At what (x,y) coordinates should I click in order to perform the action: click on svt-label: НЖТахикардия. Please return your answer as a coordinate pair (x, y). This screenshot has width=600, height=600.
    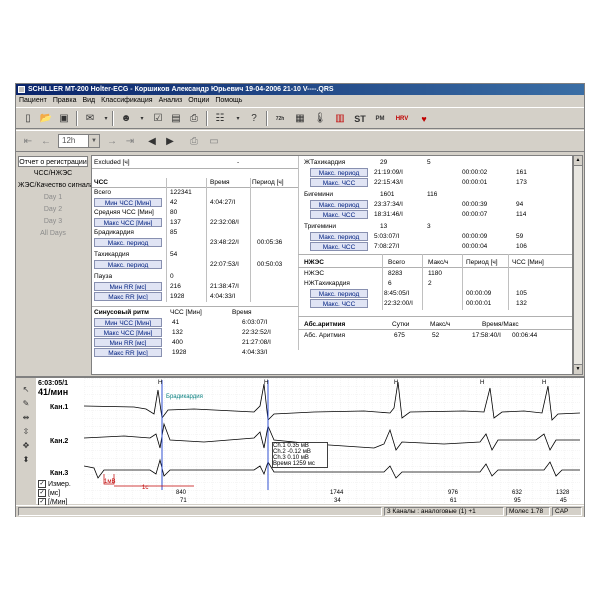
    Looking at the image, I should click on (327, 283).